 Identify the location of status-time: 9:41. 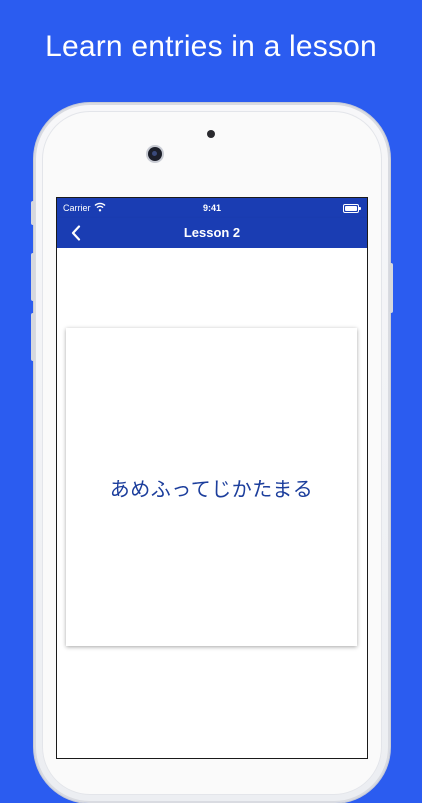
(211, 208).